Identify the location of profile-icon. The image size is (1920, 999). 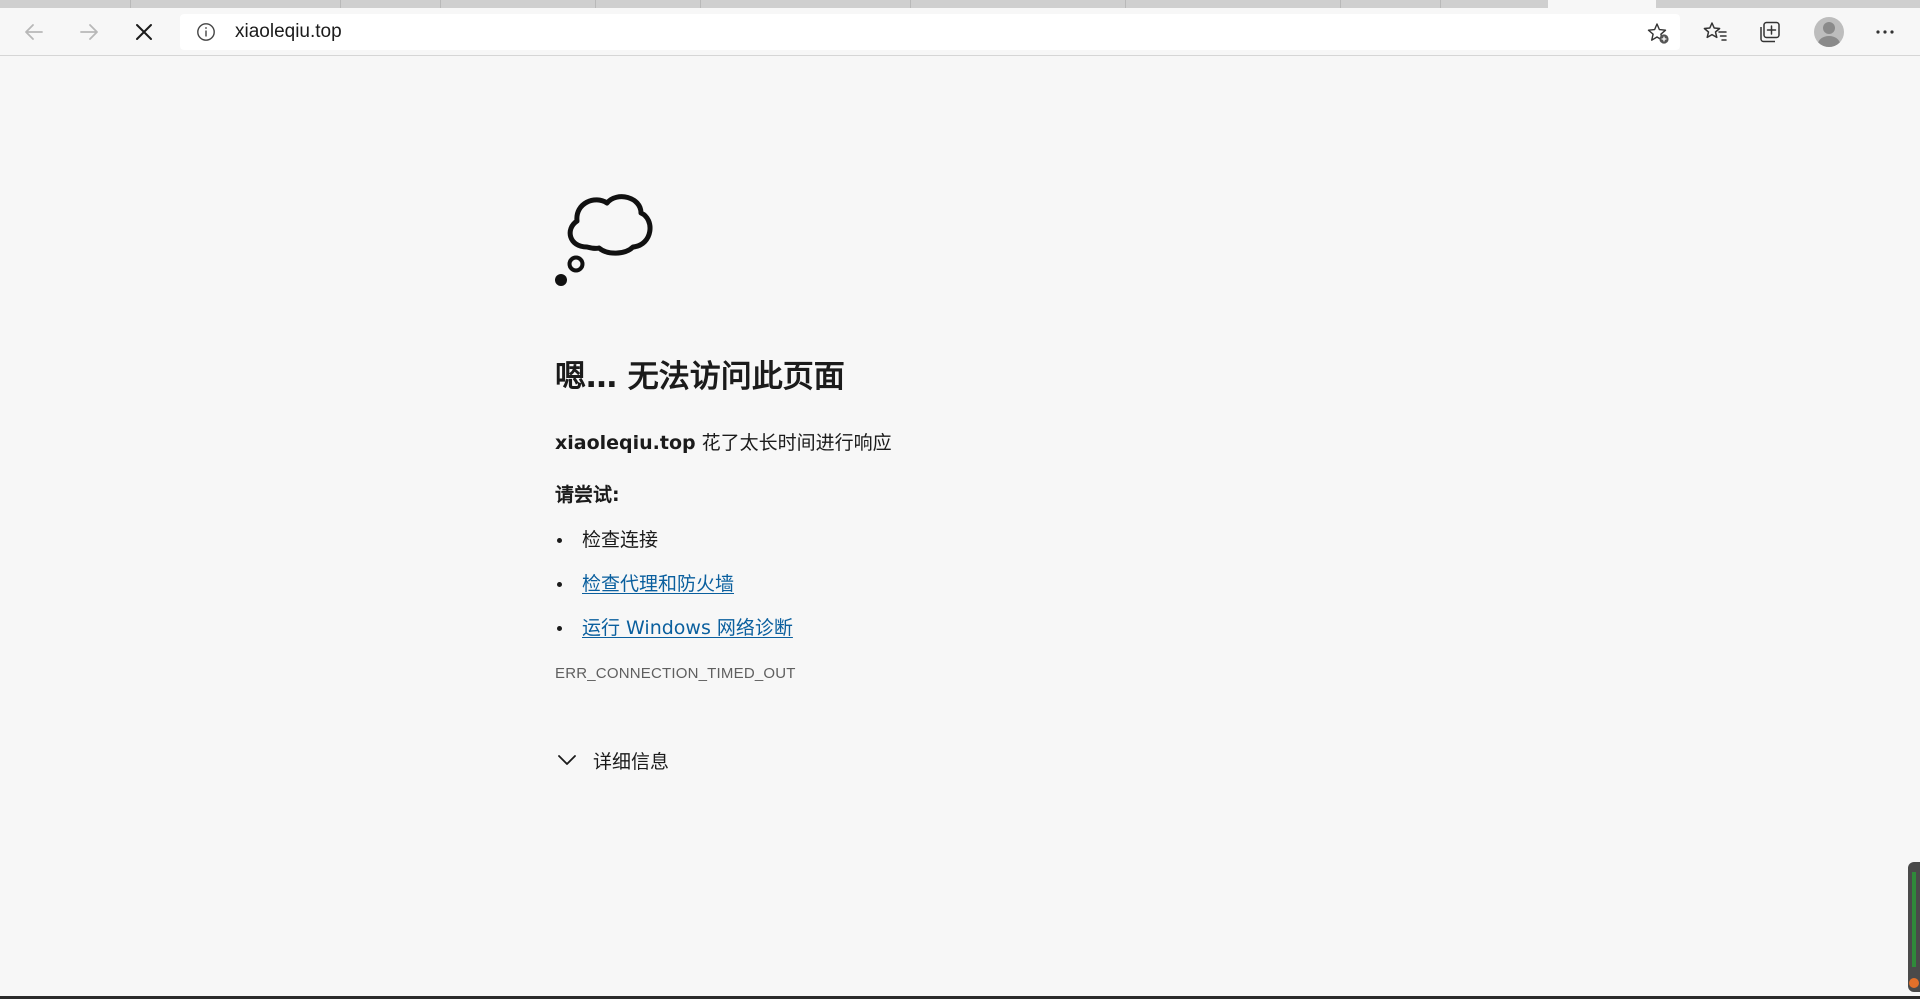
(1829, 28).